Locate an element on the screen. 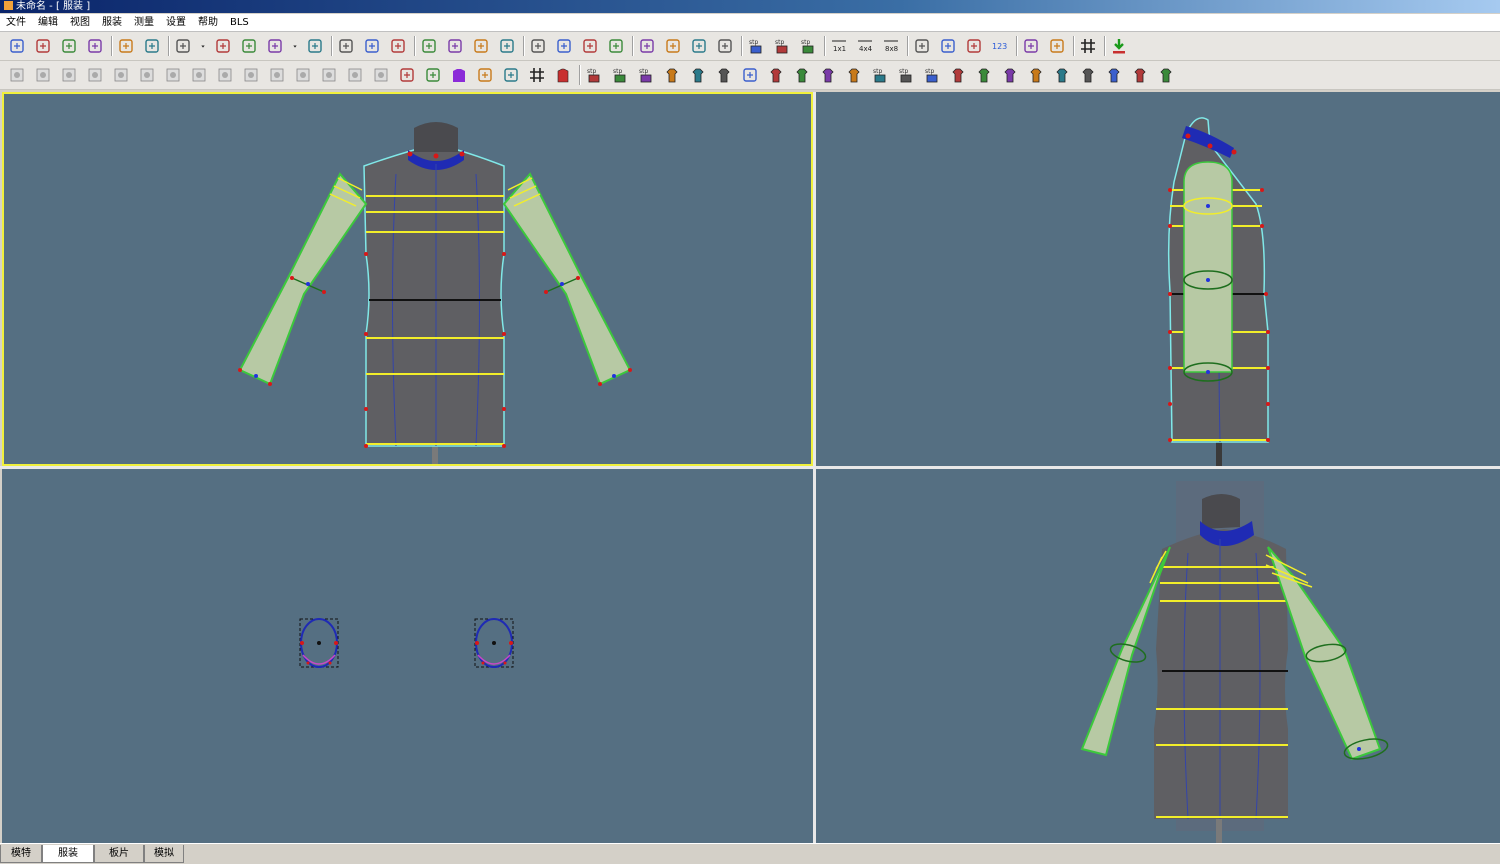  redo-icon is located at coordinates (152, 46).